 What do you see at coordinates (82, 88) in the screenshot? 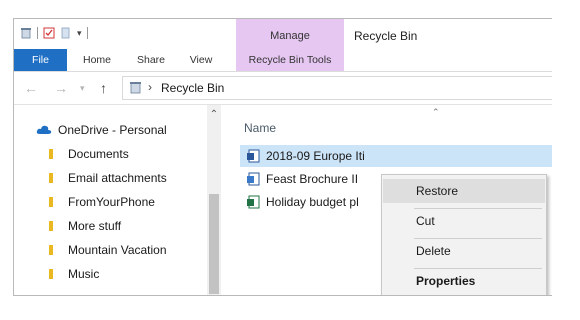
I see `recent-locations-icon: ▾` at bounding box center [82, 88].